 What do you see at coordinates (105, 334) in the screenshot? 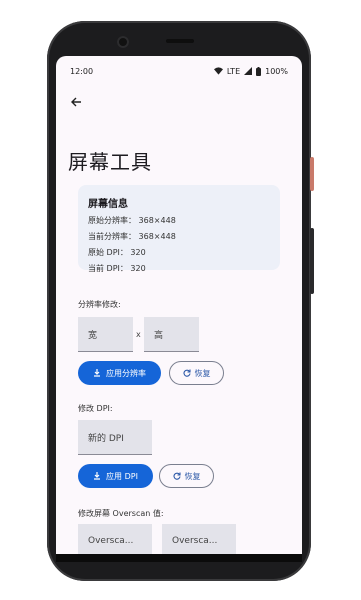
I see `width-input: 宽` at bounding box center [105, 334].